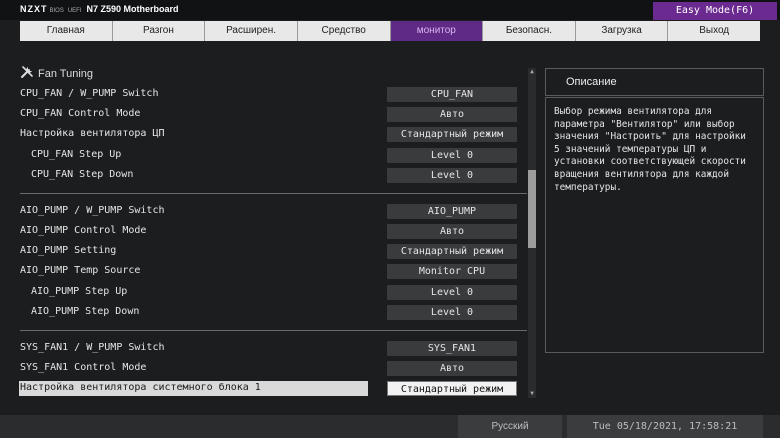  I want to click on tab-main: Главная, so click(66, 31).